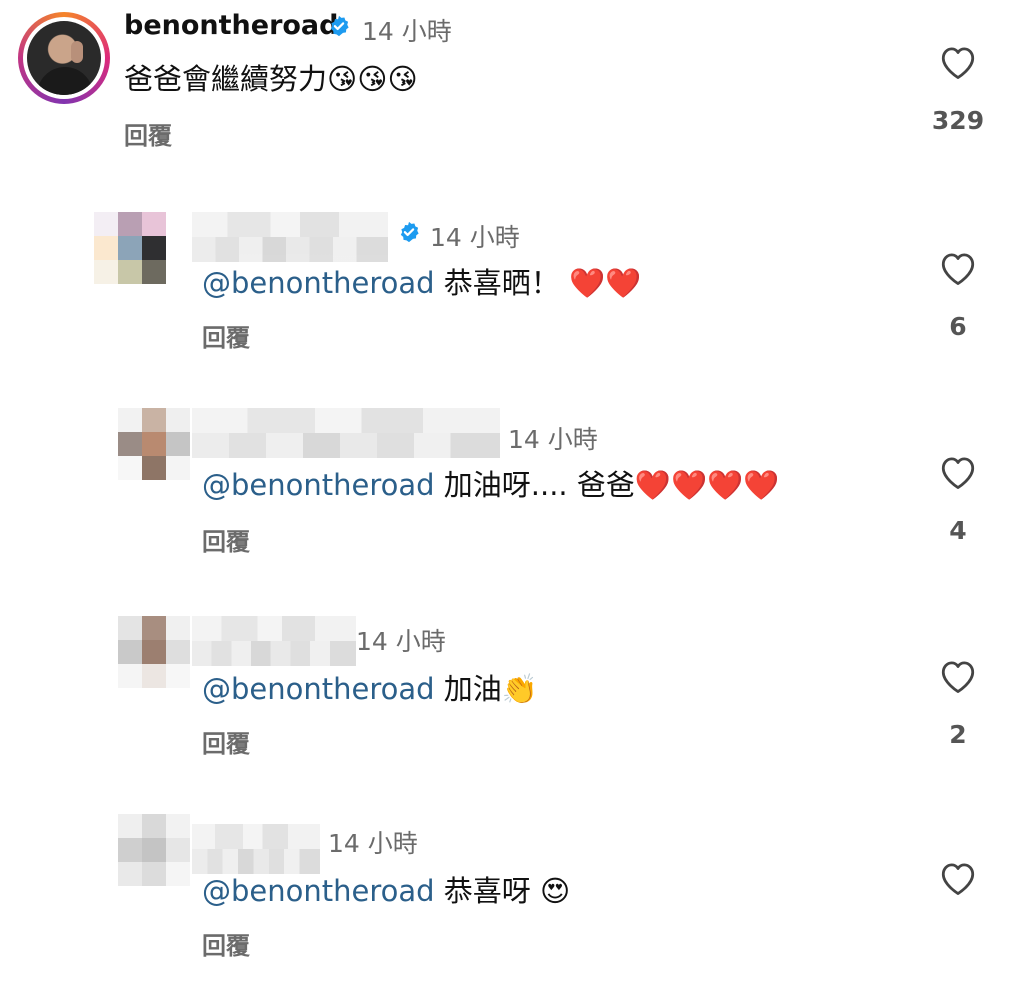 The width and height of the screenshot is (1024, 991). I want to click on comment-username: benontheroad, so click(231, 25).